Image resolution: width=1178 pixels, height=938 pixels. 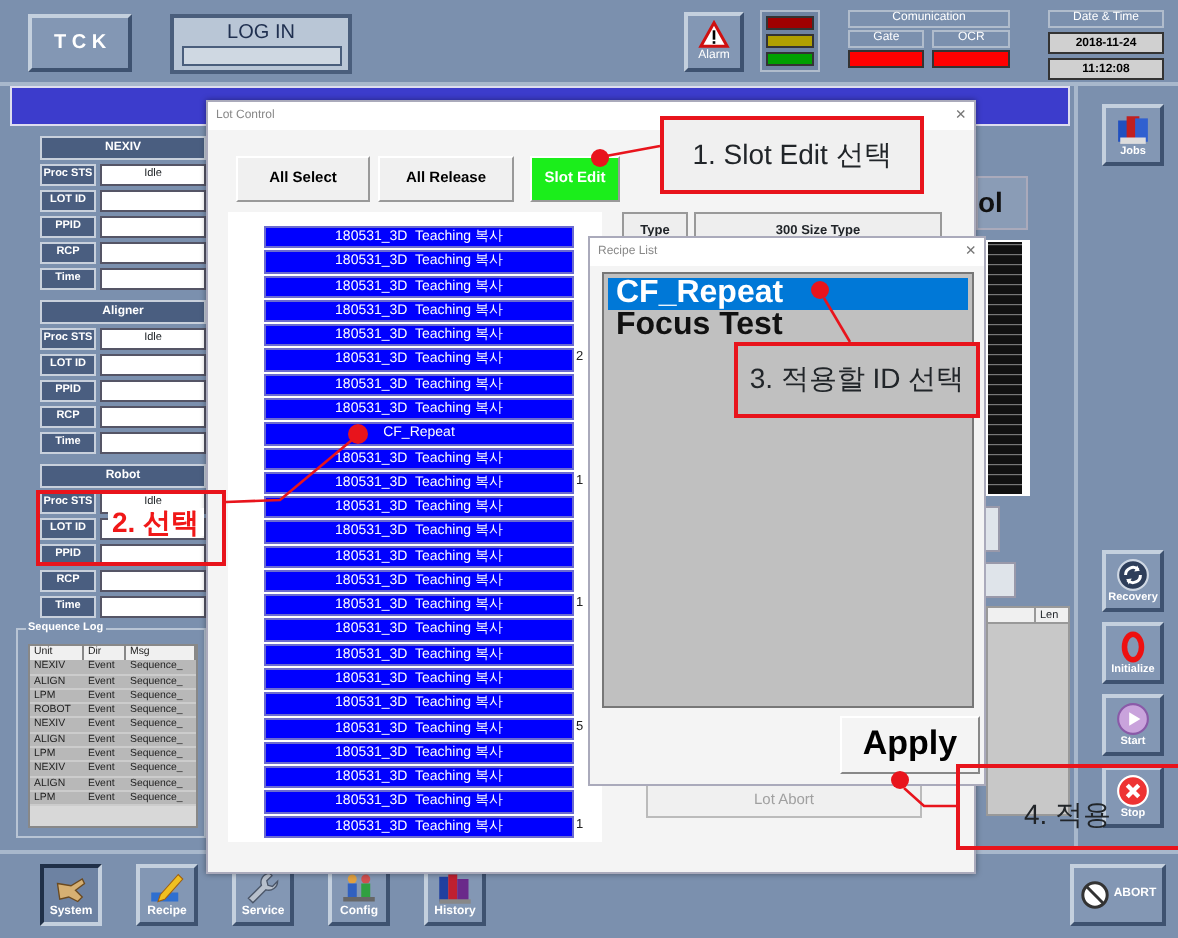 I want to click on figures-icon, so click(x=359, y=888).